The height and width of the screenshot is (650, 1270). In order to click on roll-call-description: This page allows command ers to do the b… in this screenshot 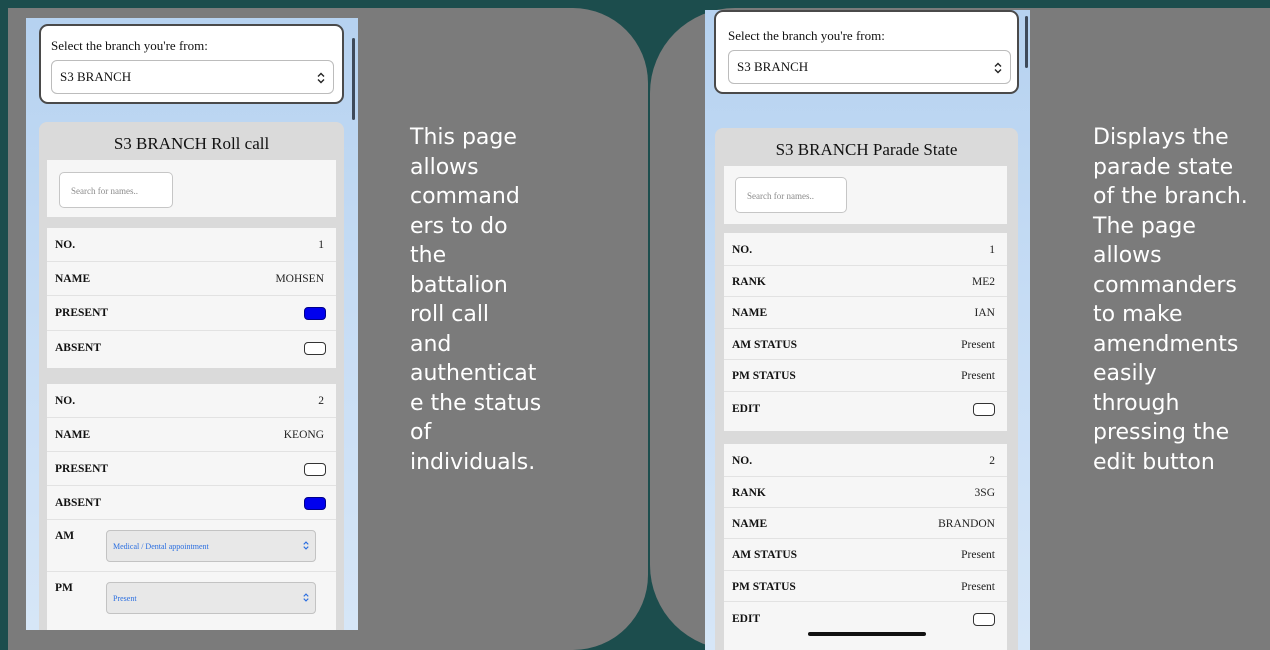, I will do `click(476, 300)`.